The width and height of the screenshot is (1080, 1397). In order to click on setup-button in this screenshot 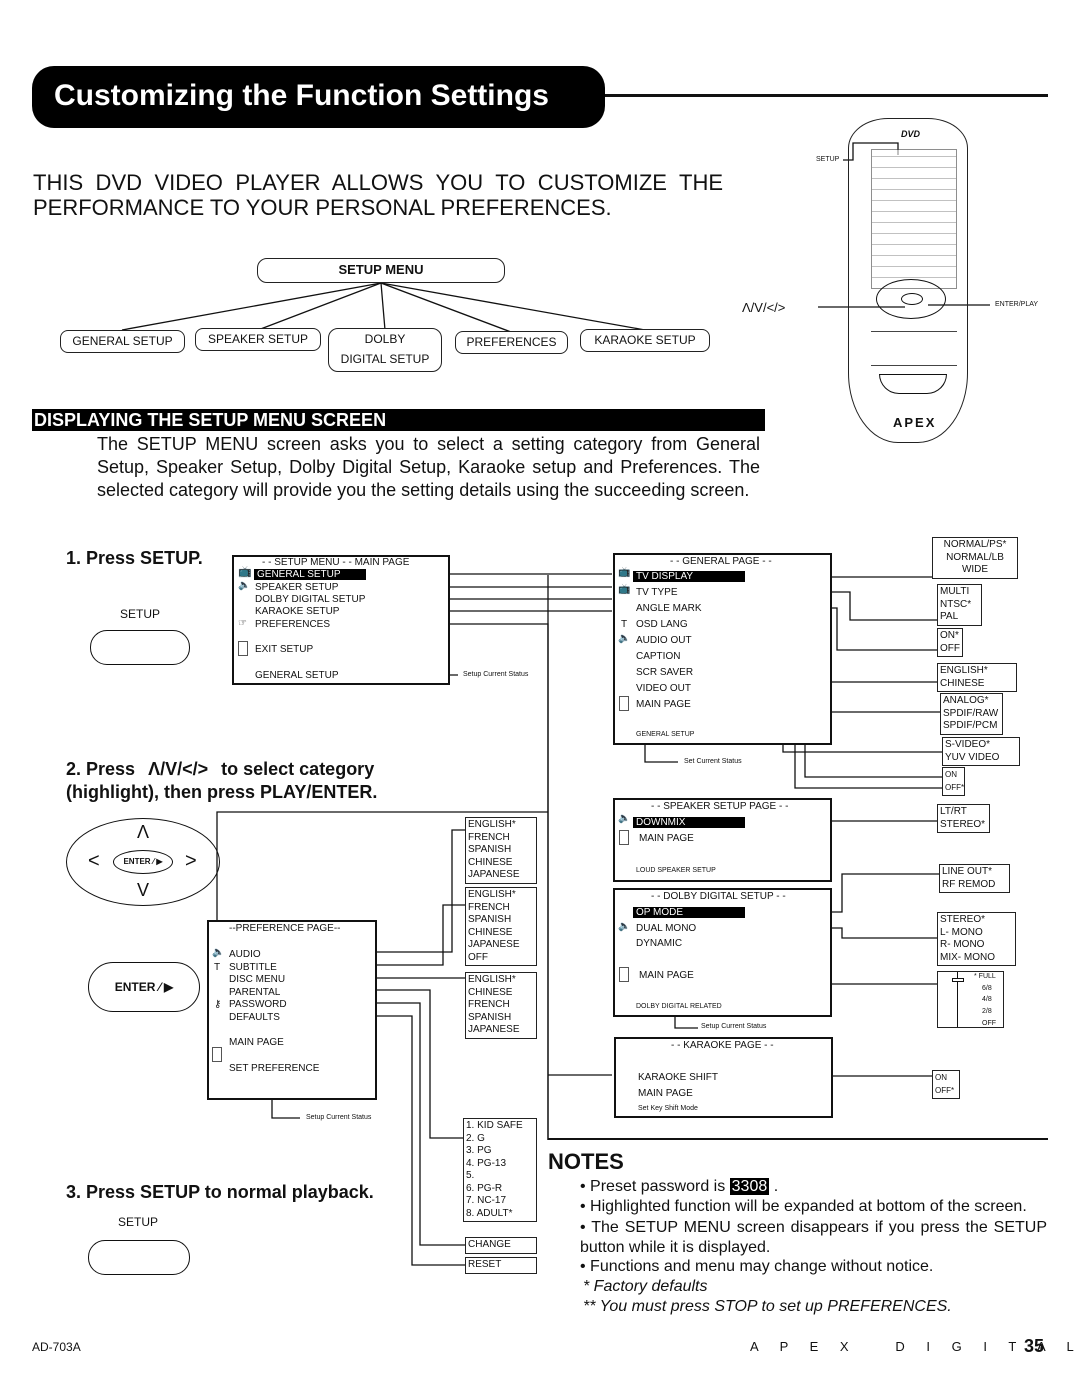, I will do `click(140, 647)`.